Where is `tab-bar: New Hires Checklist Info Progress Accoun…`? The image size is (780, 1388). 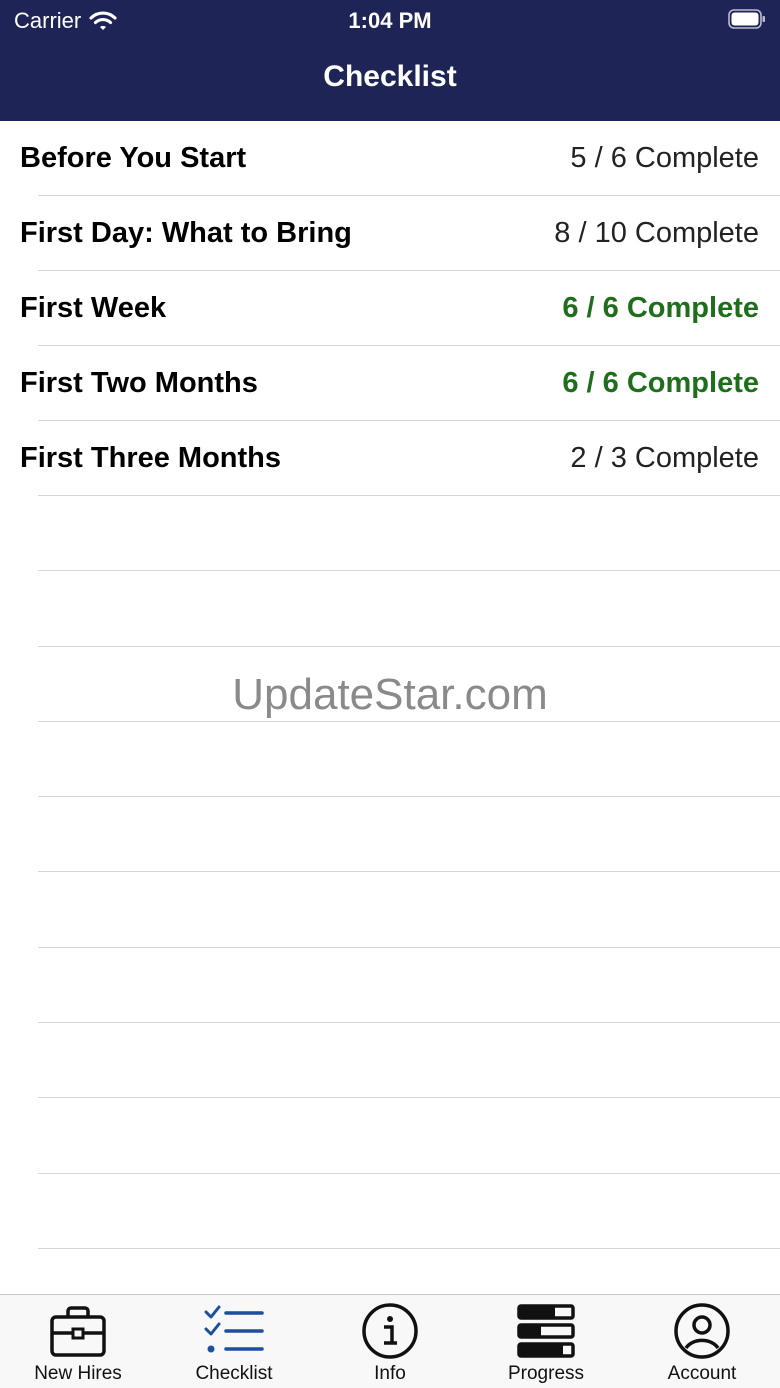 tab-bar: New Hires Checklist Info Progress Accoun… is located at coordinates (390, 1341).